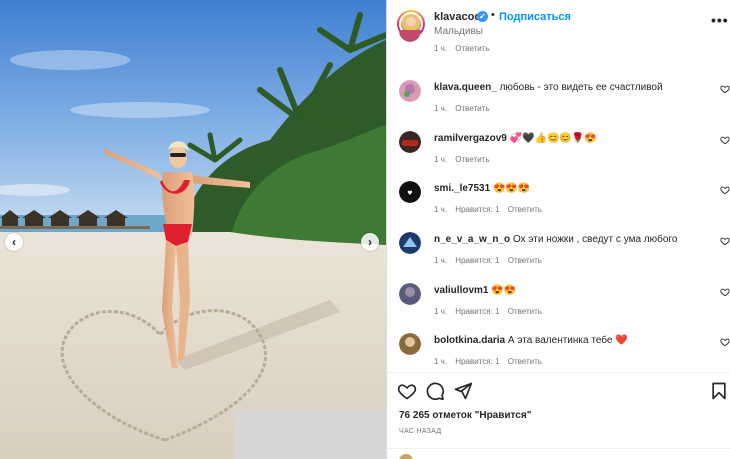 The height and width of the screenshot is (459, 730). Describe the element at coordinates (558, 156) in the screenshot. I see `comment-item: ramilvergazov9 💞🖤👍😊😊🌹😍 1 ч. Ответить` at that location.